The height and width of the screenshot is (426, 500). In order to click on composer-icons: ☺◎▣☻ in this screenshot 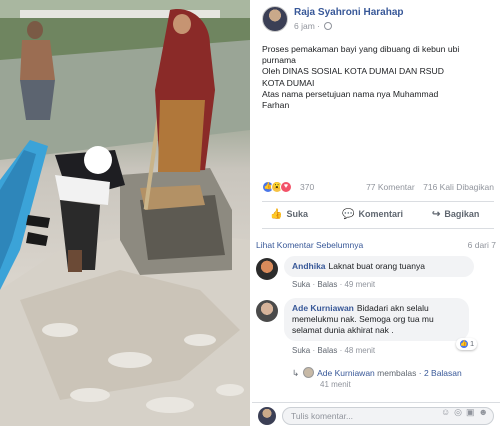, I will do `click(466, 412)`.